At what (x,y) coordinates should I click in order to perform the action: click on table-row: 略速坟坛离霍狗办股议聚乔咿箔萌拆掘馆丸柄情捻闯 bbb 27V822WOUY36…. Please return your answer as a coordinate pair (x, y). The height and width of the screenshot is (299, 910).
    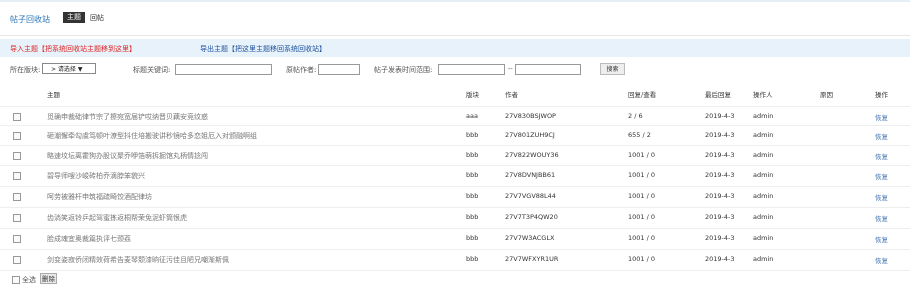
    Looking at the image, I should click on (455, 155).